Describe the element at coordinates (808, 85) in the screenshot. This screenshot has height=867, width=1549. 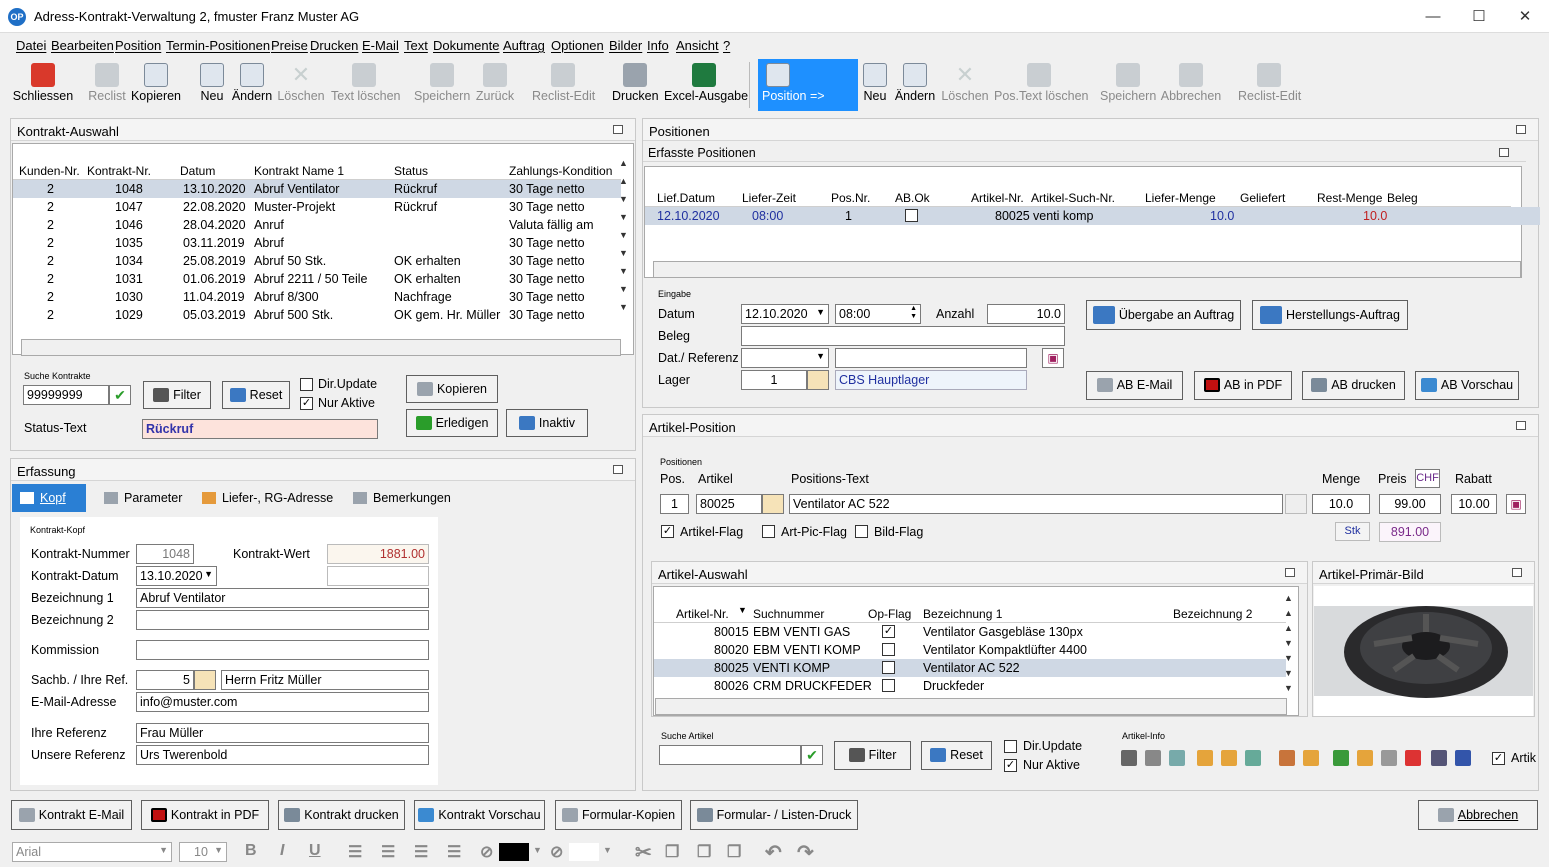
I see `position-button: Position =>` at that location.